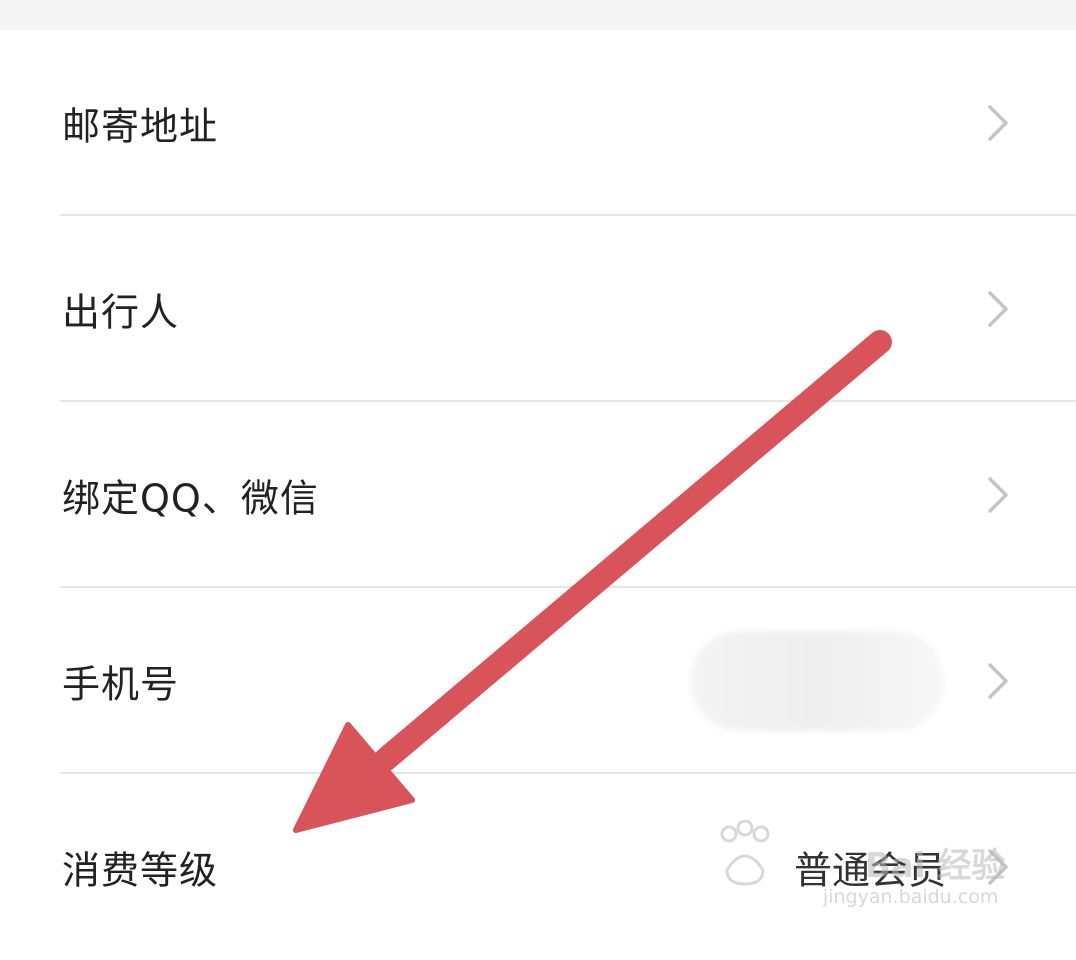 The width and height of the screenshot is (1076, 960). Describe the element at coordinates (869, 870) in the screenshot. I see `membership-level-value: 普通会员` at that location.